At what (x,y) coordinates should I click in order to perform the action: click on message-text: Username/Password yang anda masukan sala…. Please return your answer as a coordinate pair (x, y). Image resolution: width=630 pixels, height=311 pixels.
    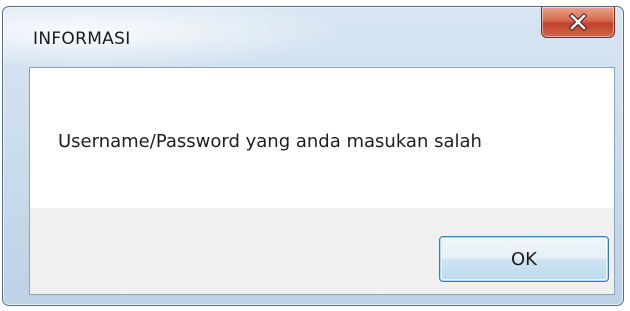
    Looking at the image, I should click on (270, 141).